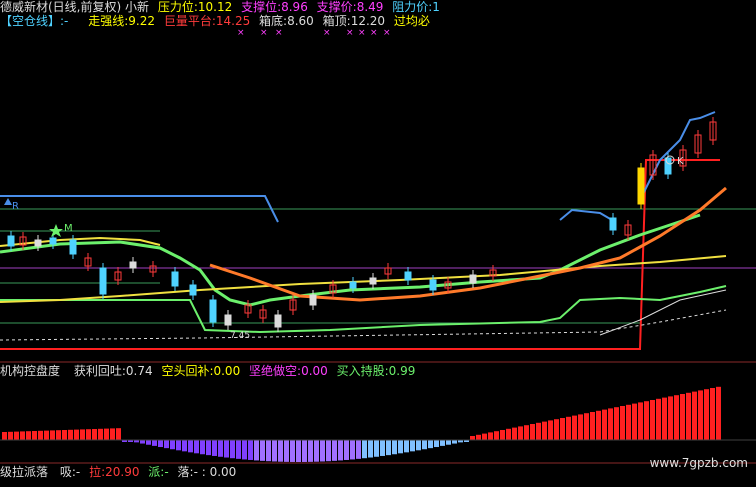 This screenshot has height=487, width=756. I want to click on pass-label: 过均必, so click(411, 21).